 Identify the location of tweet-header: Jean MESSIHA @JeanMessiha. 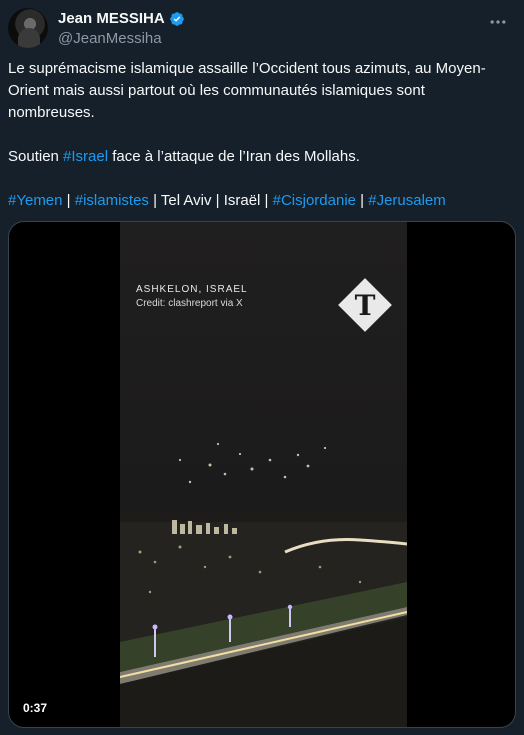
(262, 28).